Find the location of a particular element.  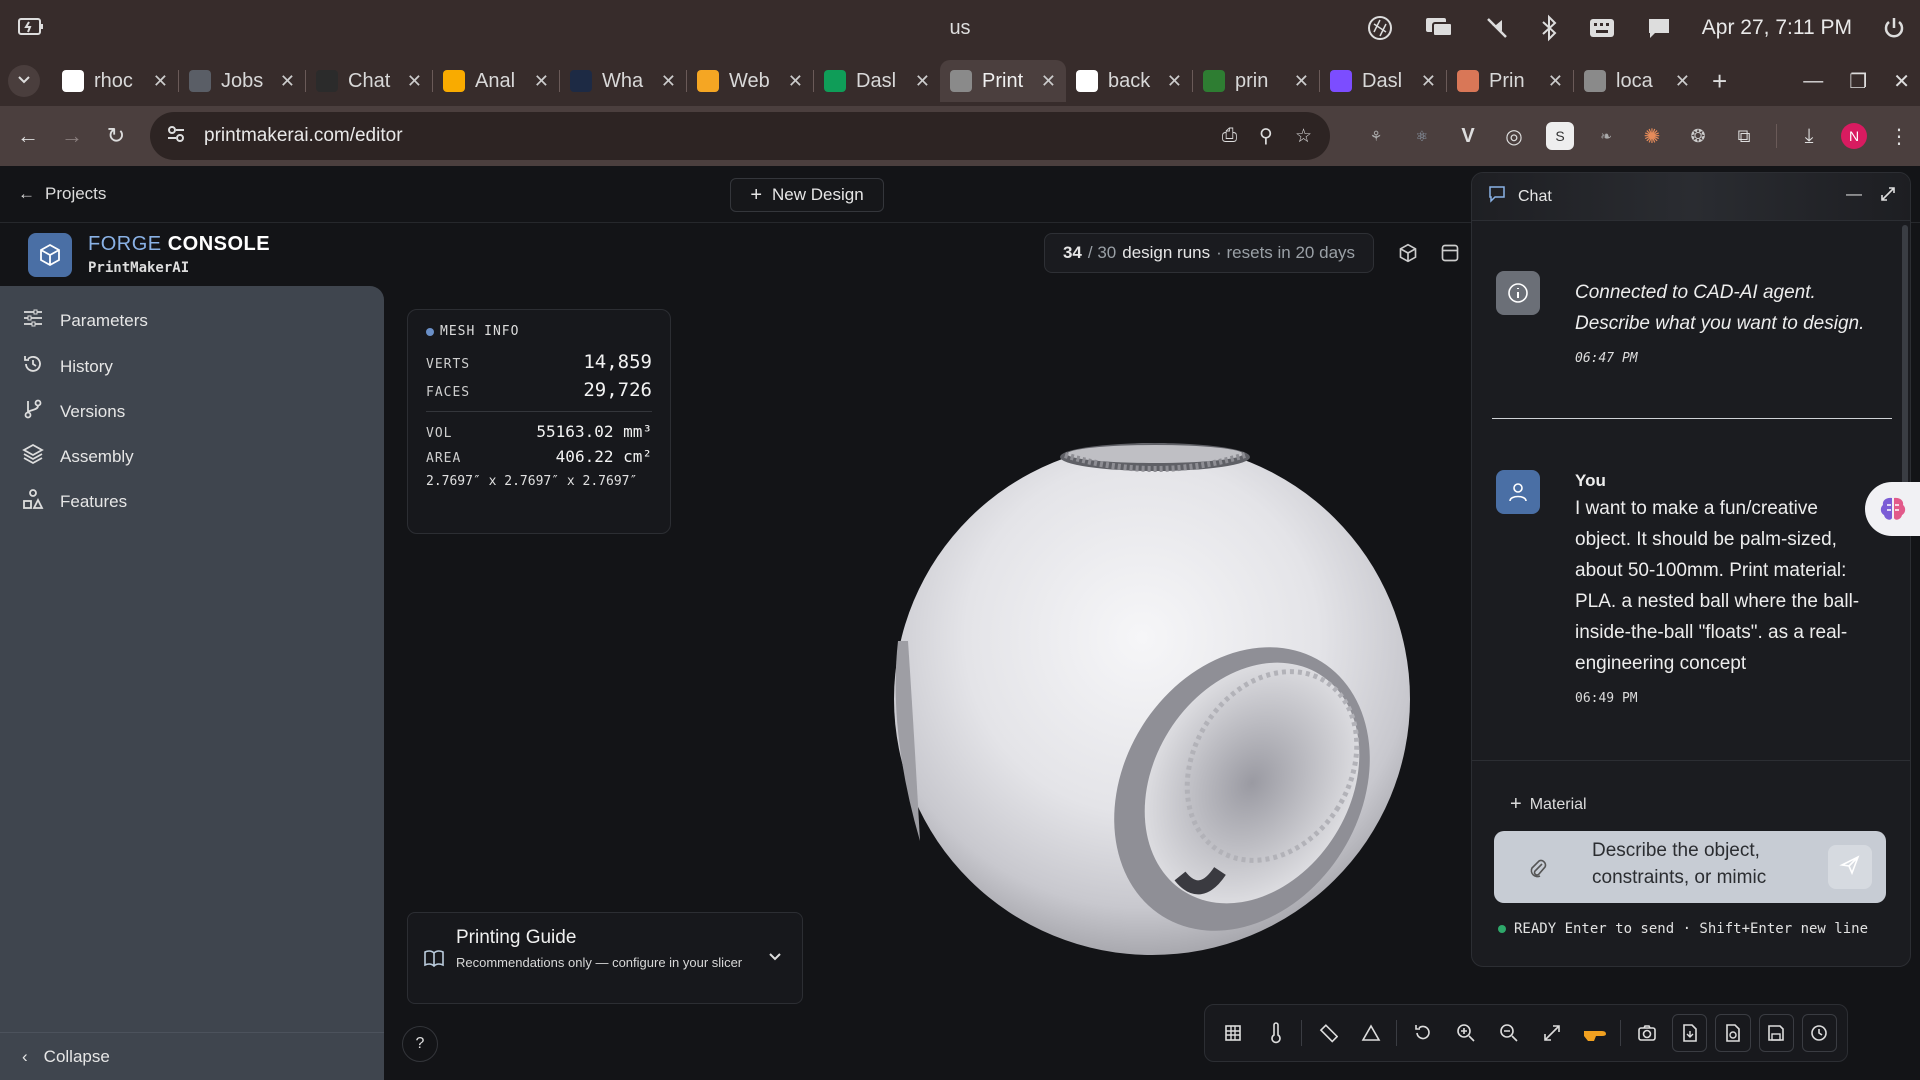

triangle-icon is located at coordinates (1370, 1033).